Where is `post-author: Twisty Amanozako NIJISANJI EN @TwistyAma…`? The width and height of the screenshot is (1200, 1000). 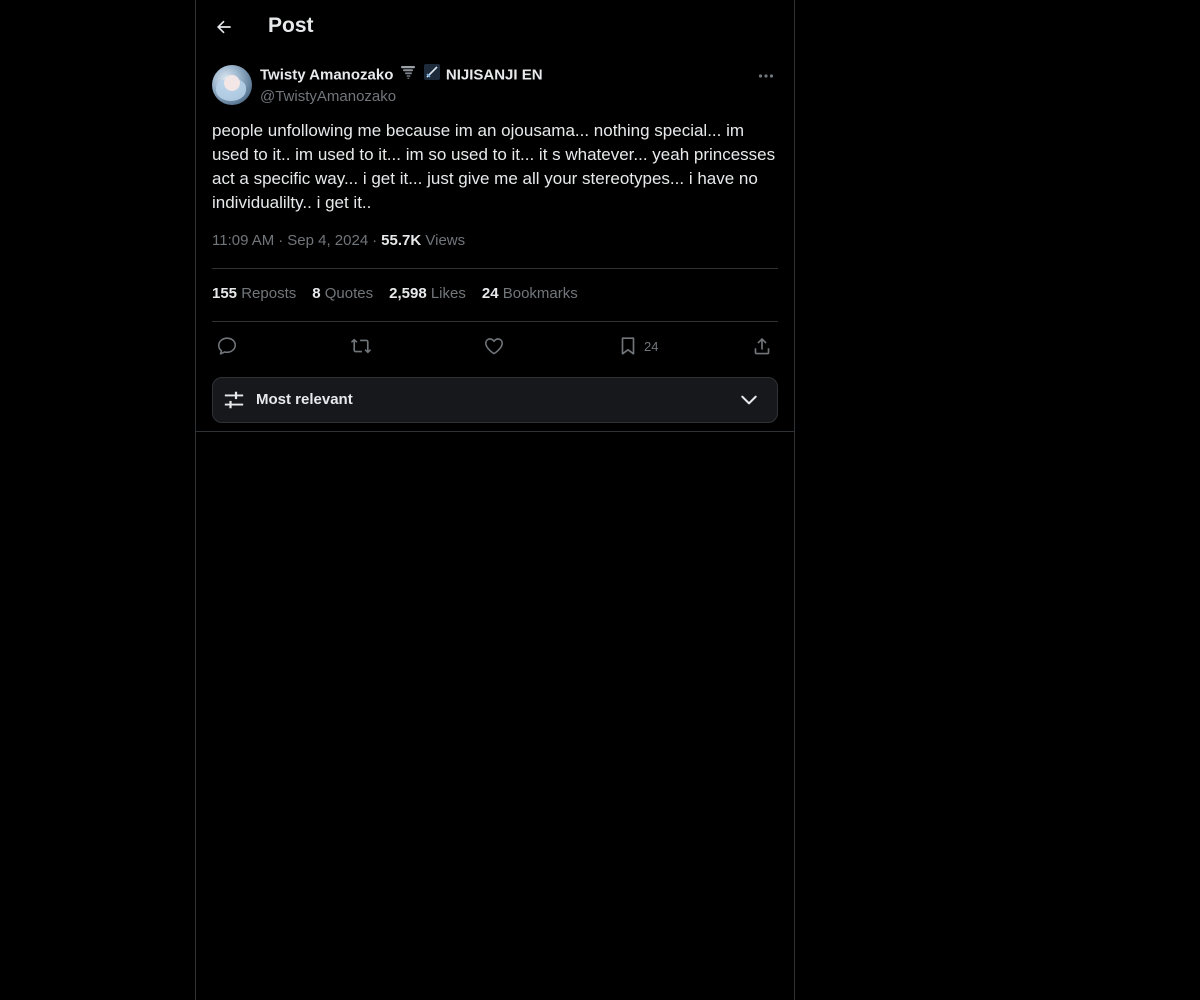
post-author: Twisty Amanozako NIJISANJI EN @TwistyAma… is located at coordinates (401, 85).